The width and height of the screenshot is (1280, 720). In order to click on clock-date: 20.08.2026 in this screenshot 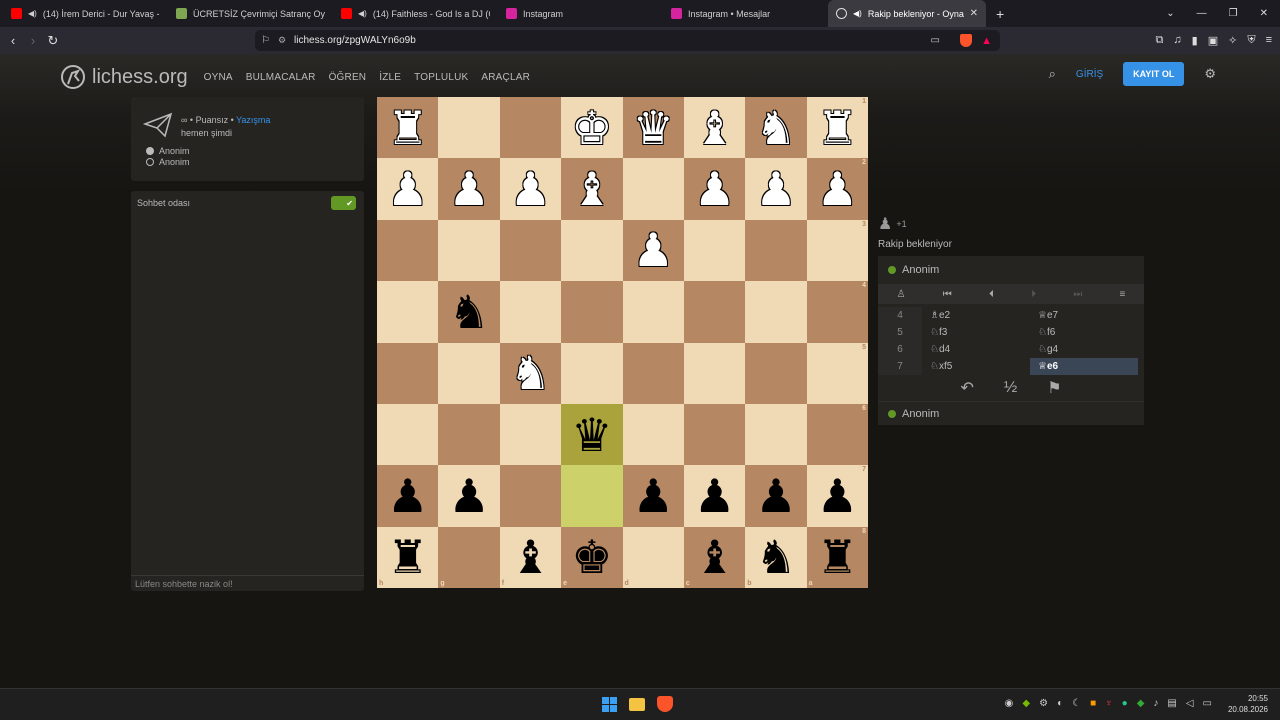, I will do `click(1248, 709)`.